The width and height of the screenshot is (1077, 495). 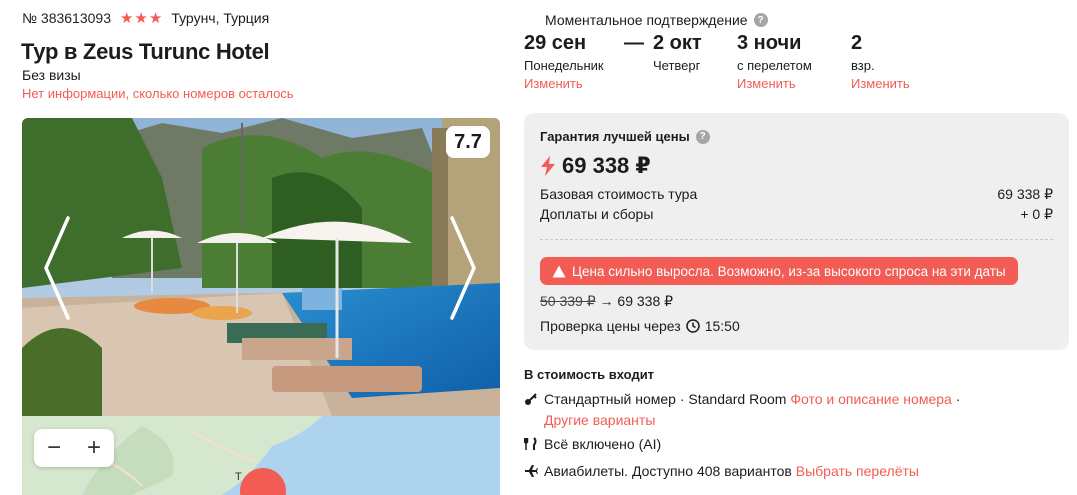 What do you see at coordinates (619, 194) in the screenshot?
I see `base-price-label: Базовая стоимость тура` at bounding box center [619, 194].